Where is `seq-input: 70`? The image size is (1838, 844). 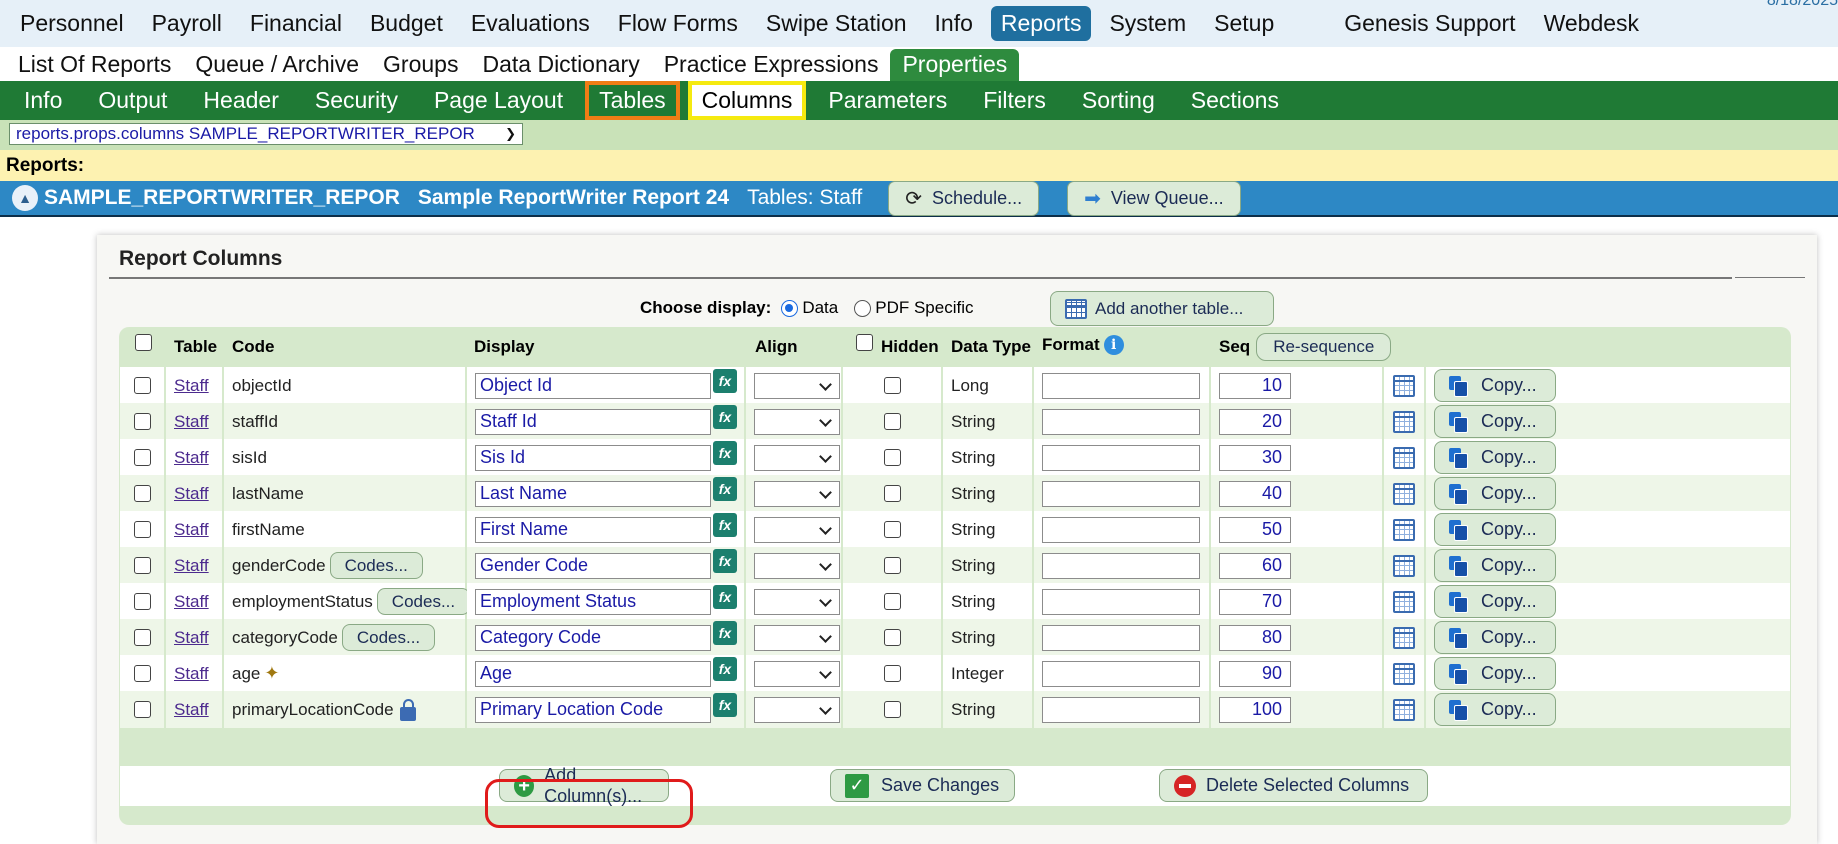 seq-input: 70 is located at coordinates (1255, 601).